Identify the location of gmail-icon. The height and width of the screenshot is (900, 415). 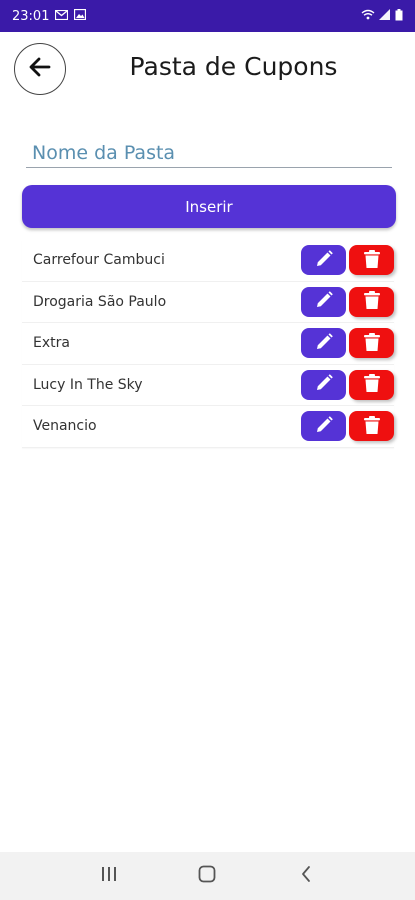
(62, 16).